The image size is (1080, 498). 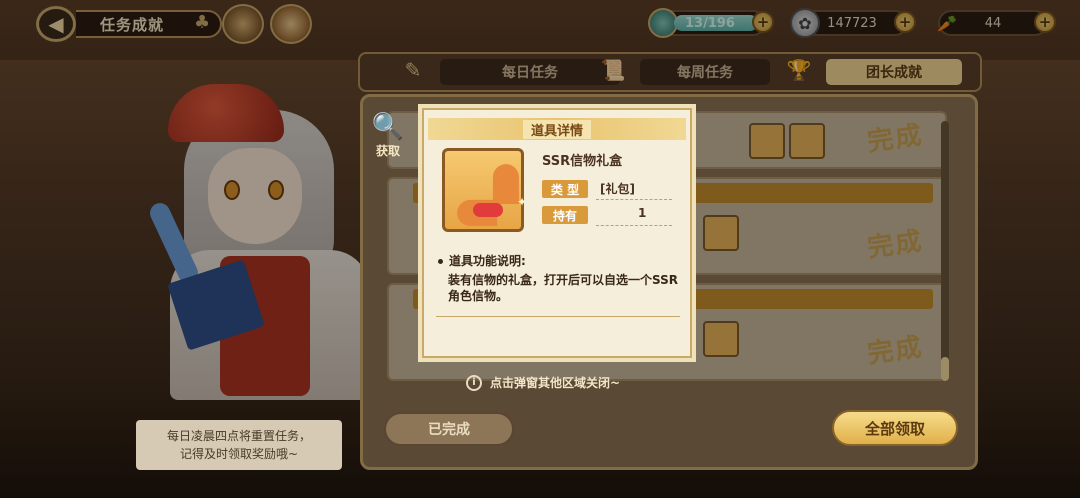 I want to click on close-hint: i 点击弹窗其他区域关闭~, so click(x=543, y=382).